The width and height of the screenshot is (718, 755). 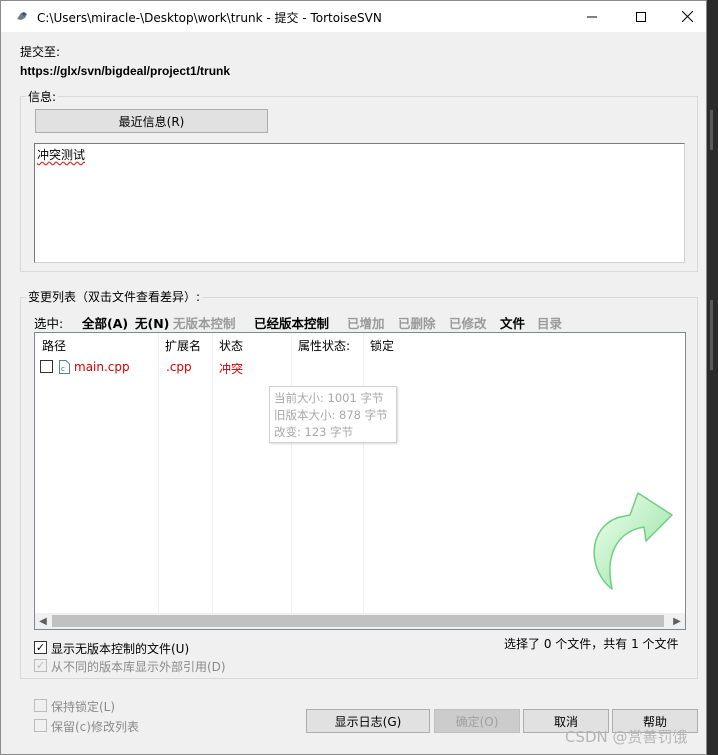 What do you see at coordinates (114, 296) in the screenshot?
I see `changes-group-title: 变更列表（双击文件查看差异）:` at bounding box center [114, 296].